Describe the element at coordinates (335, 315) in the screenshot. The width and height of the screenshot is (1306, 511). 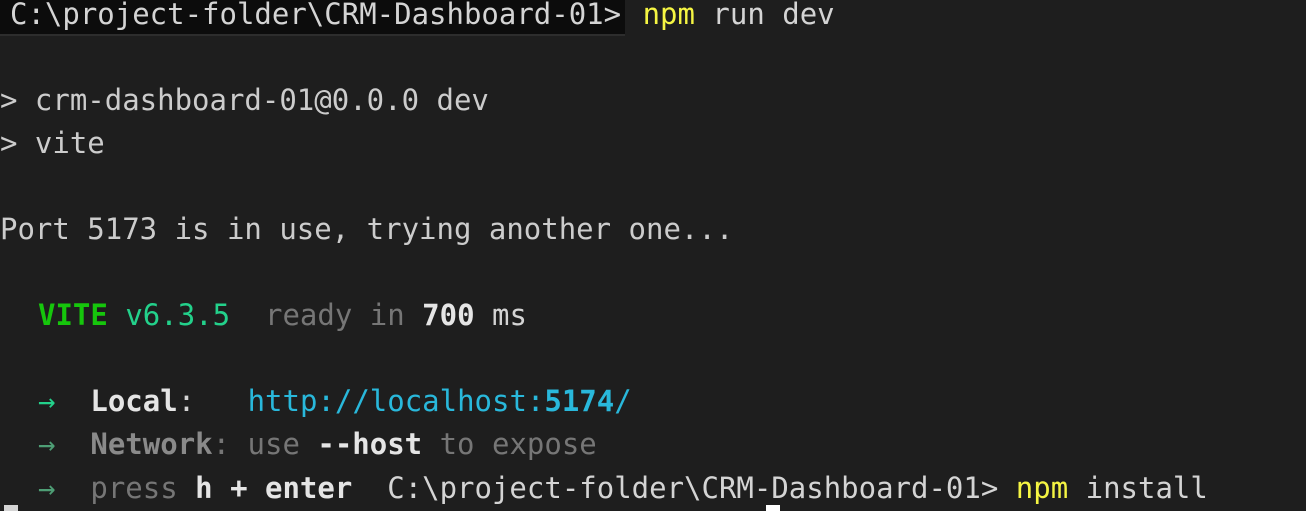
I see `ready-text: ready in` at that location.